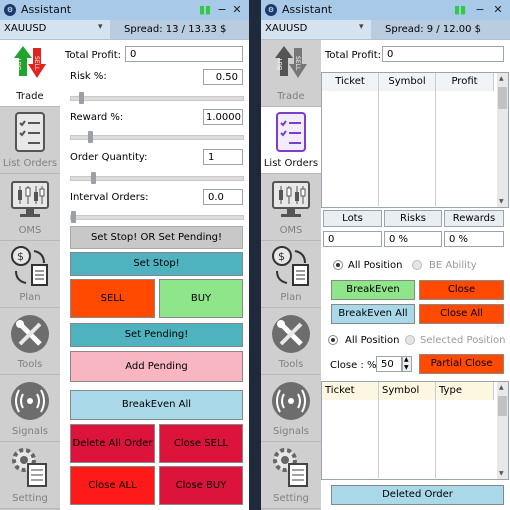 The width and height of the screenshot is (510, 510). Describe the element at coordinates (156, 366) in the screenshot. I see `add-pending-button: Add Pending` at that location.